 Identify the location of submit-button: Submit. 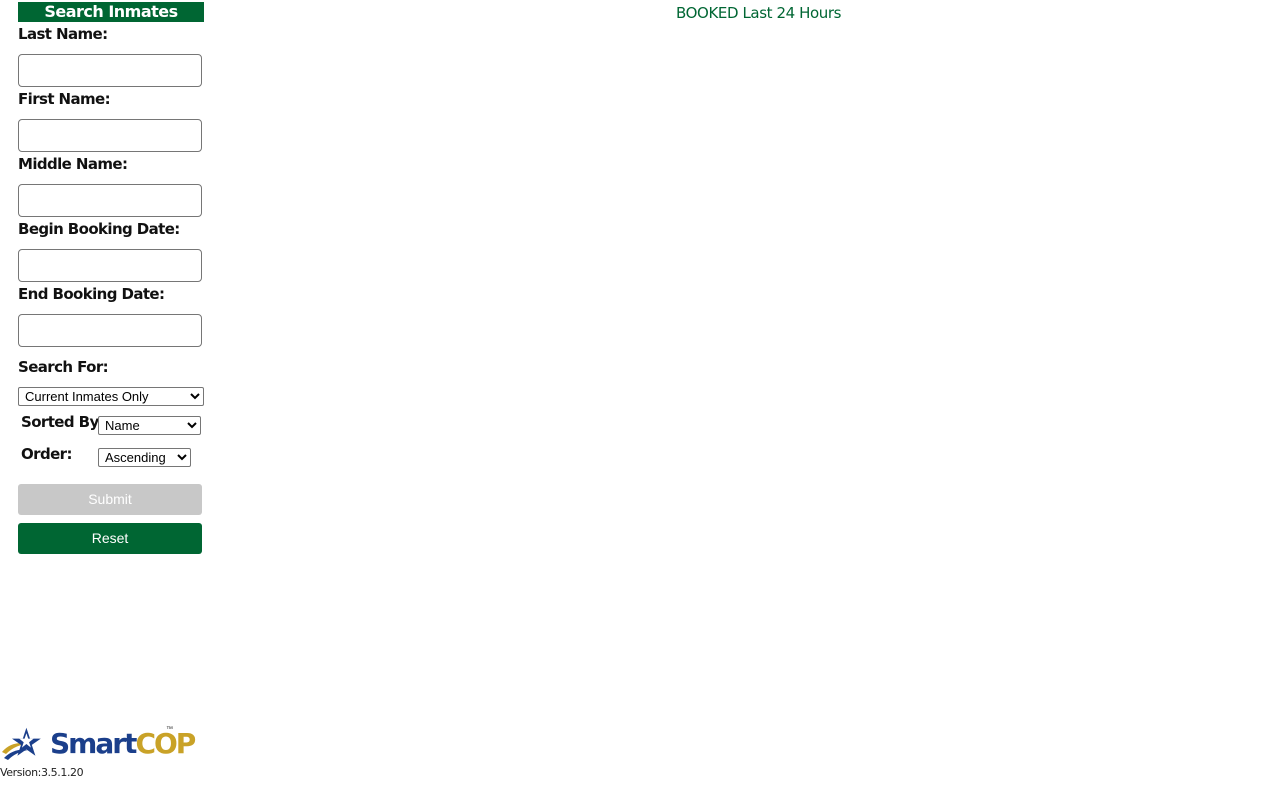
(110, 499).